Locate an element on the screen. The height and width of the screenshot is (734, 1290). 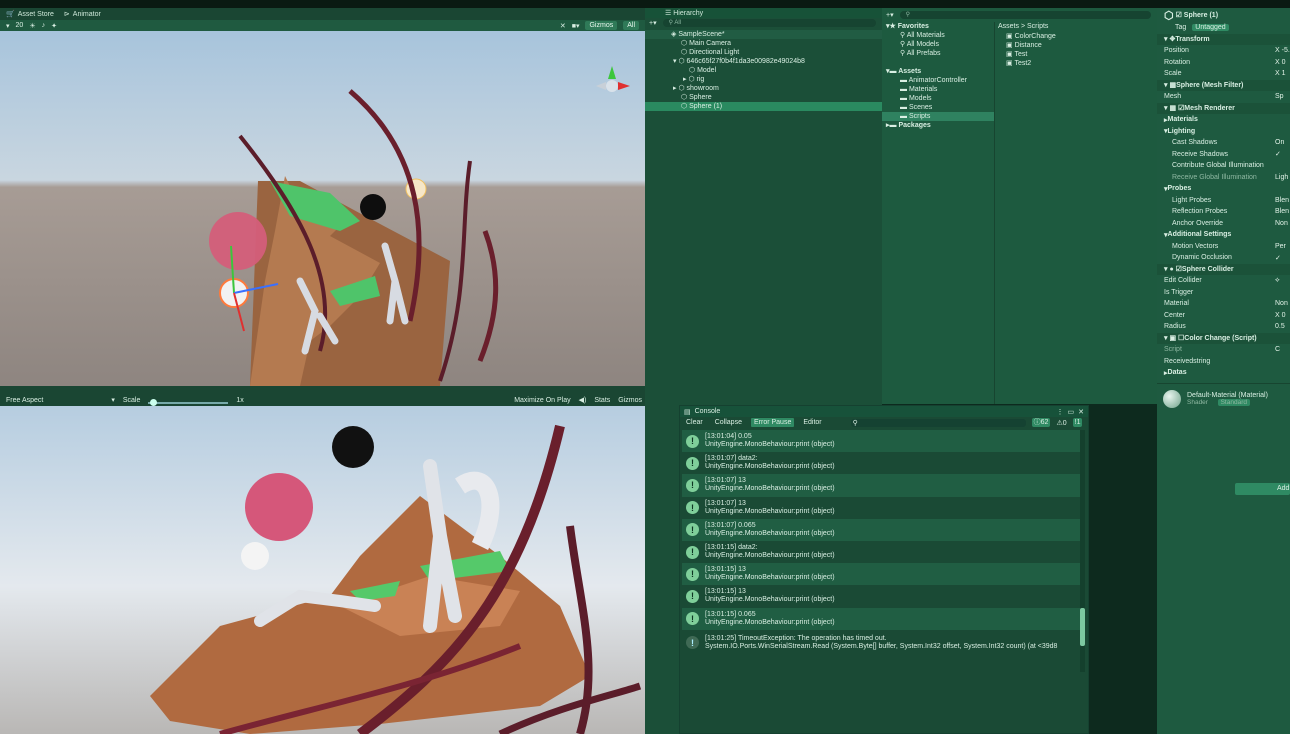
field-anchor-override: Anchor Override Non is located at coordinates (1223, 224).